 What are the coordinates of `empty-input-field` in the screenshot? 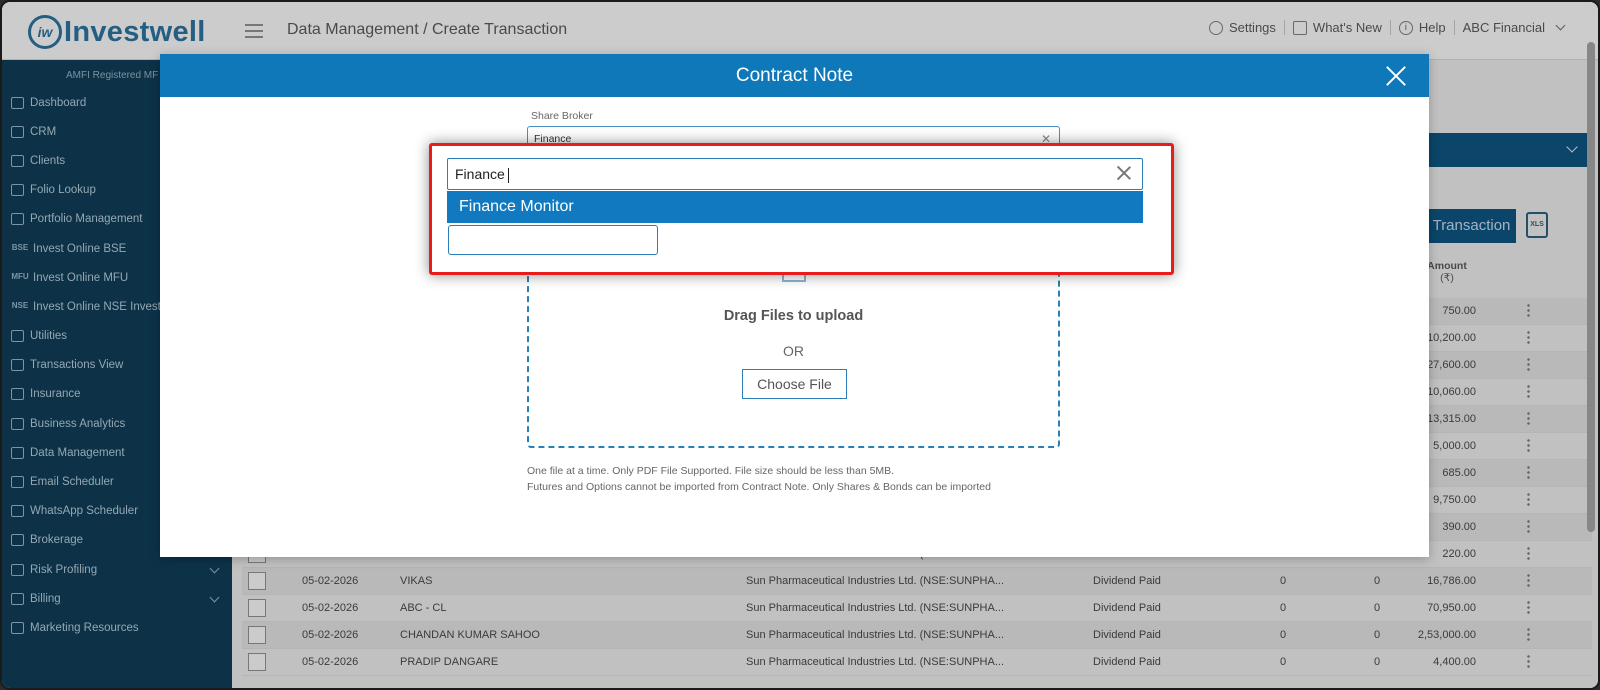 It's located at (553, 240).